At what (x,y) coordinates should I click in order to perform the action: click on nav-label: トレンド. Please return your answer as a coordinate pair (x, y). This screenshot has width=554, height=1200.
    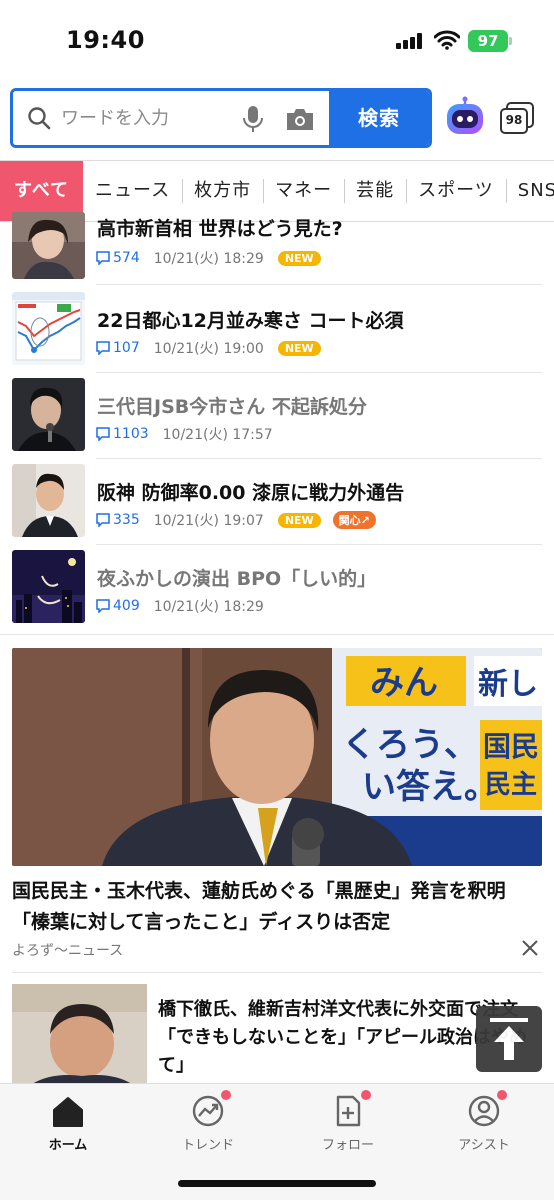
    Looking at the image, I should click on (207, 1145).